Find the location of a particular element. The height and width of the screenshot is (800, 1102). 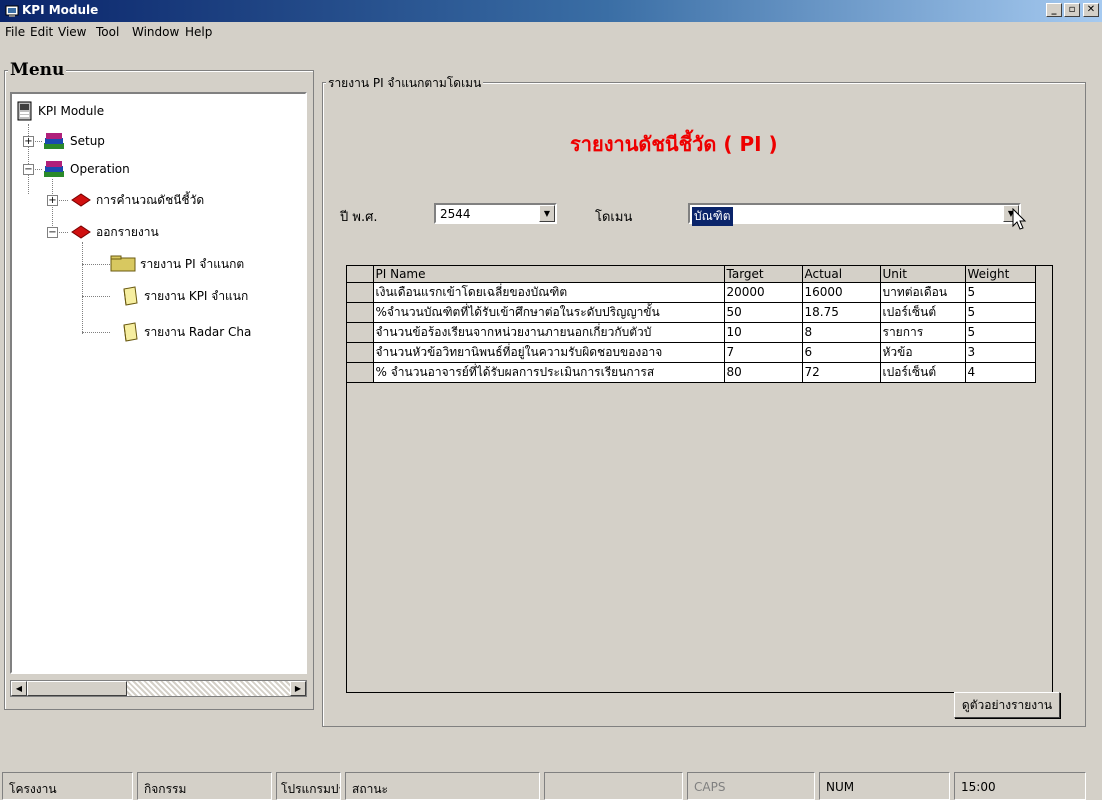

preview-report-button: ดูตัวอย่างรายงาน is located at coordinates (1007, 705).